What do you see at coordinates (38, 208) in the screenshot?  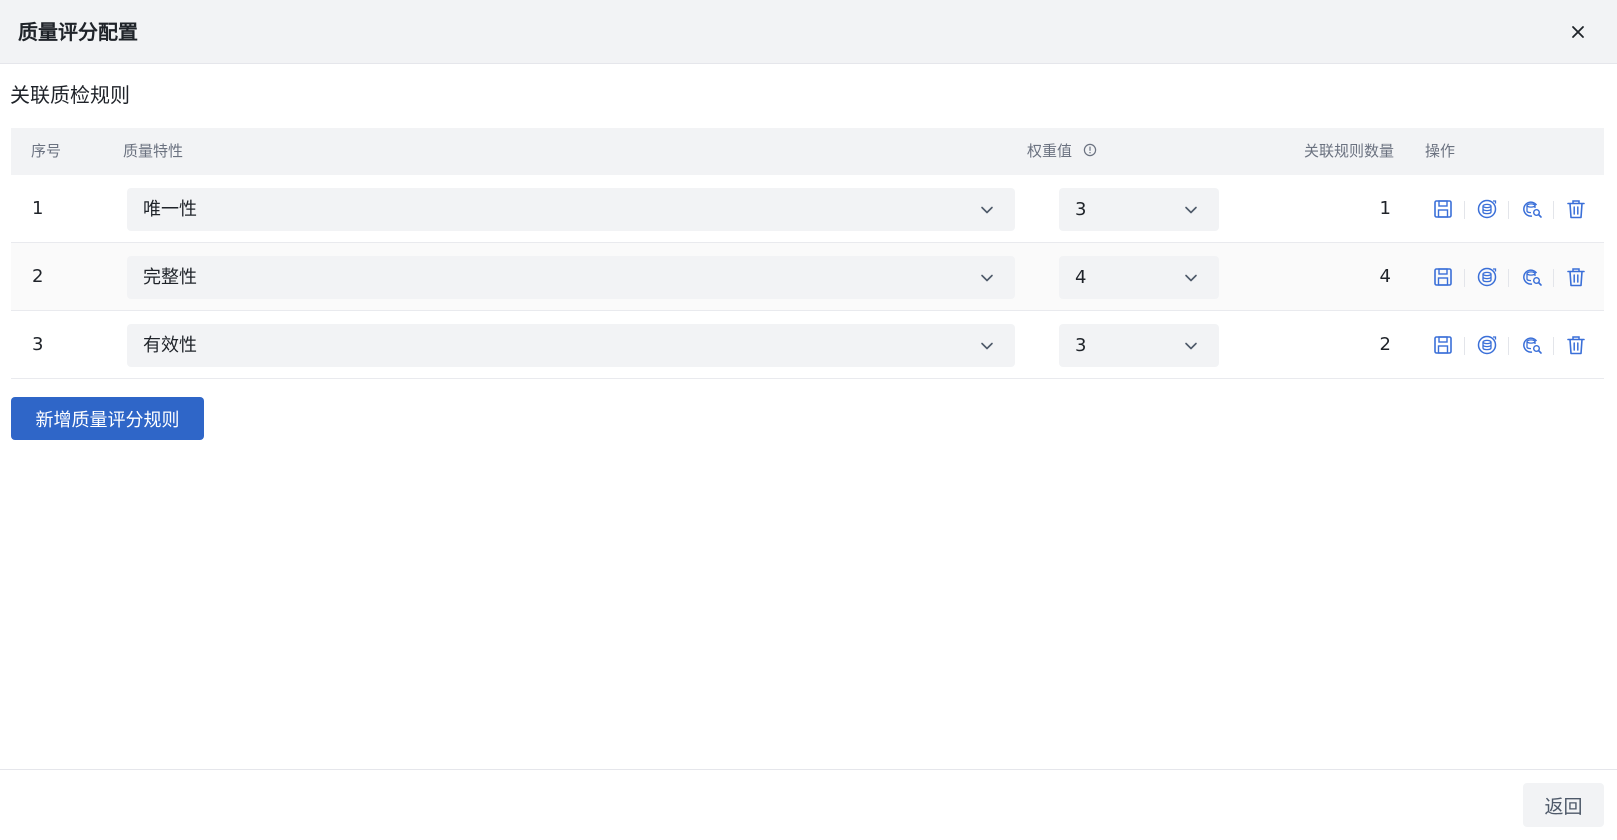 I see `row-index: 1` at bounding box center [38, 208].